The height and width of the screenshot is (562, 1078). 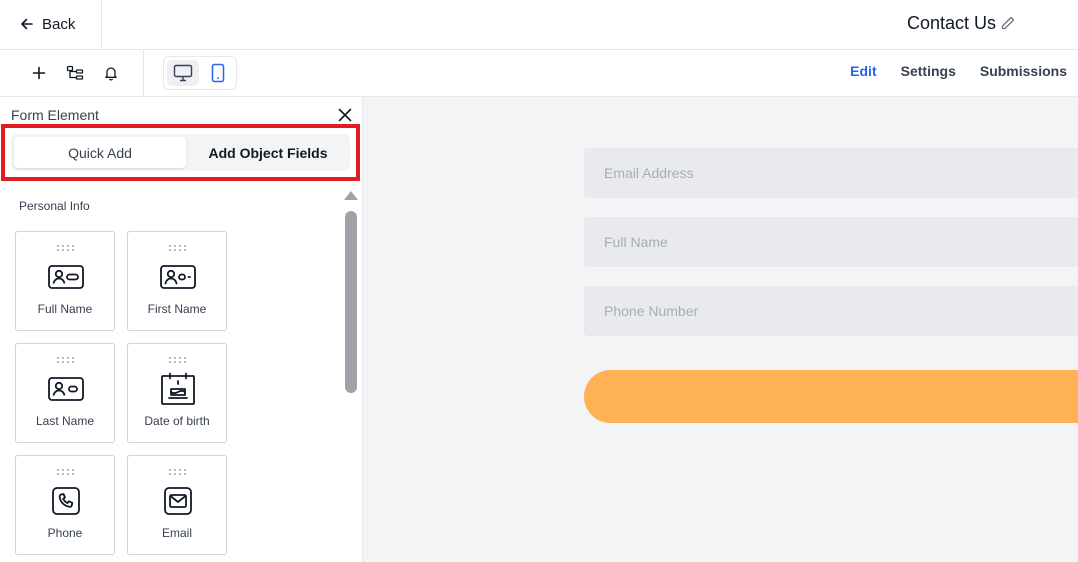 What do you see at coordinates (951, 23) in the screenshot?
I see `page-title: Contact Us` at bounding box center [951, 23].